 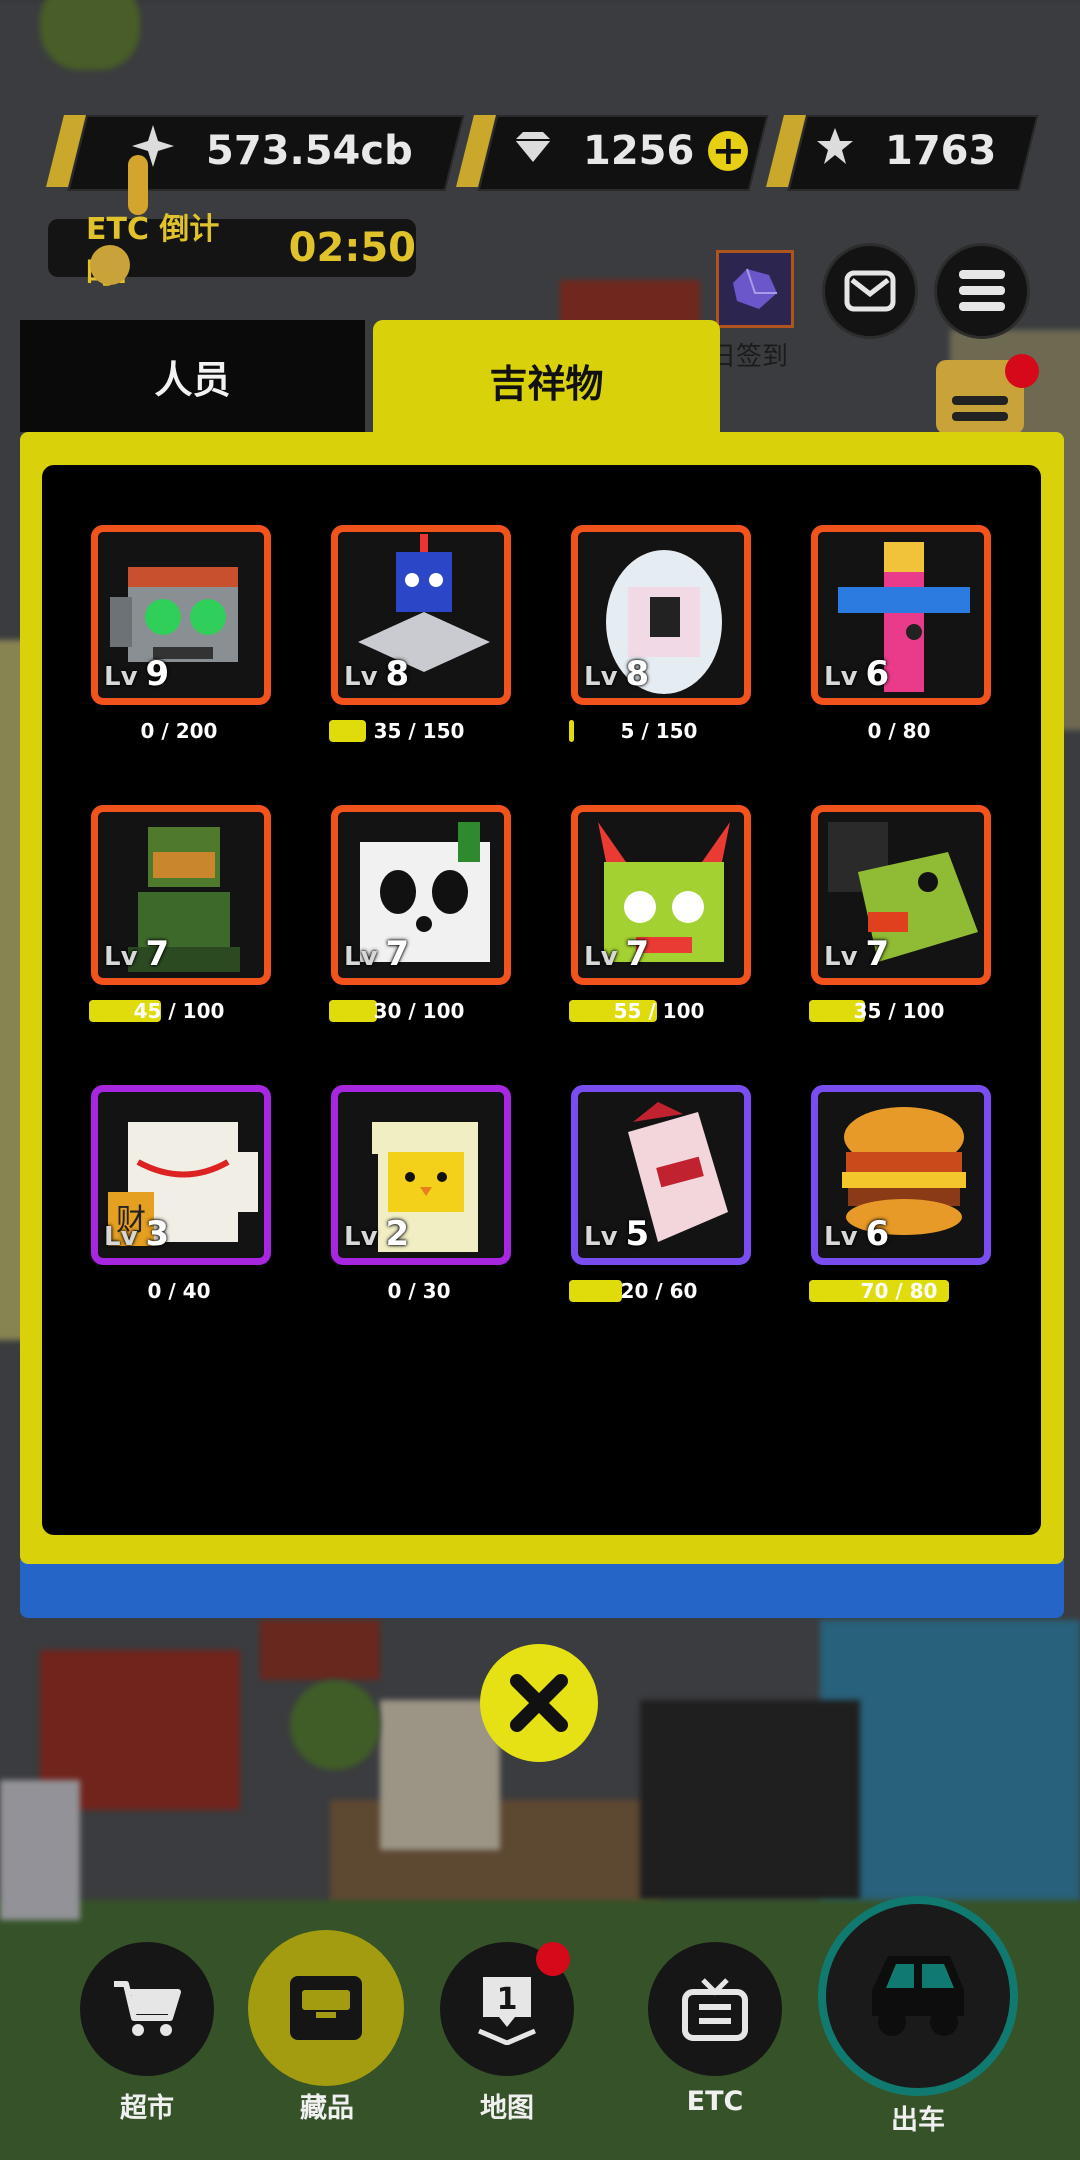 I want to click on etc-countdown-value: 02:50, so click(x=352, y=248).